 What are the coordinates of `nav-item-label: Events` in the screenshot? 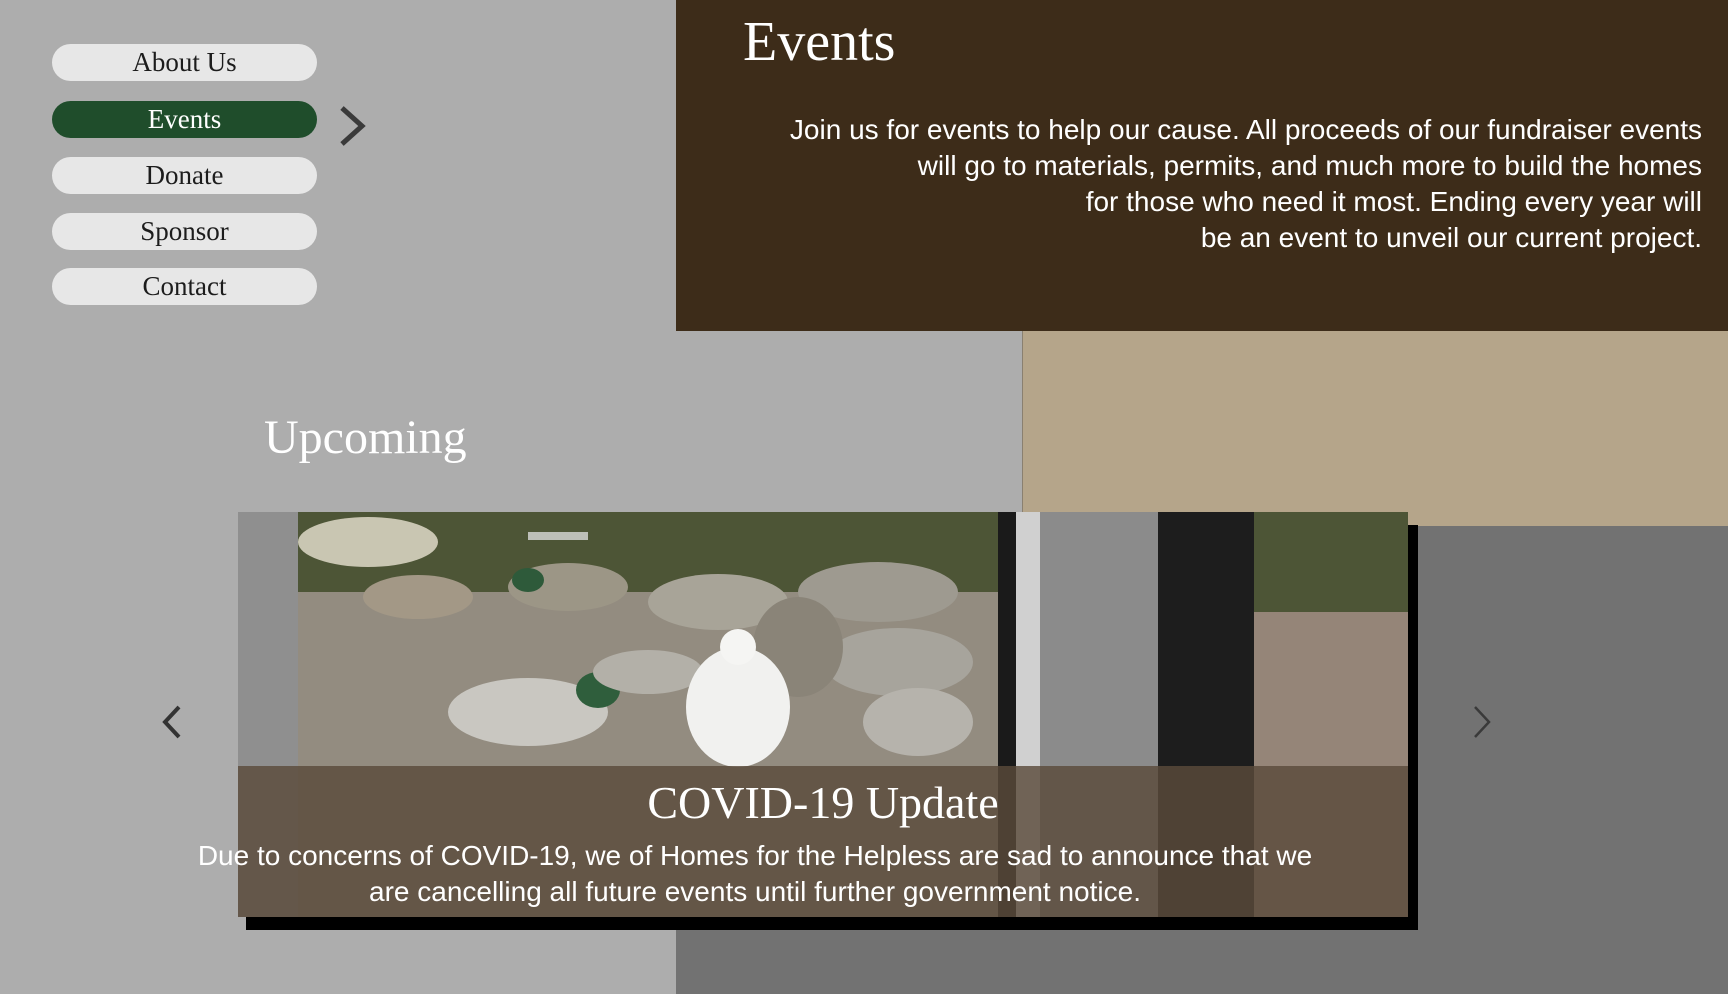 It's located at (184, 119).